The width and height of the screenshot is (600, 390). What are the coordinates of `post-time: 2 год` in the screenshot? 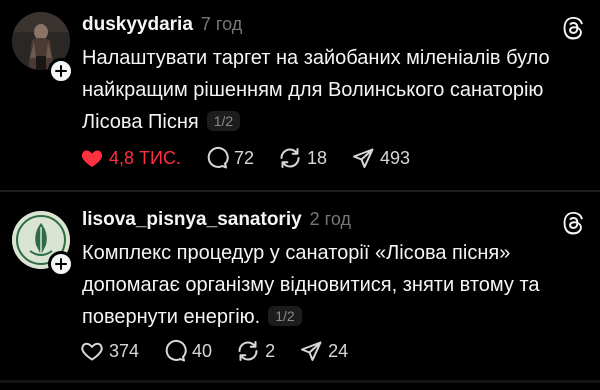 It's located at (330, 219).